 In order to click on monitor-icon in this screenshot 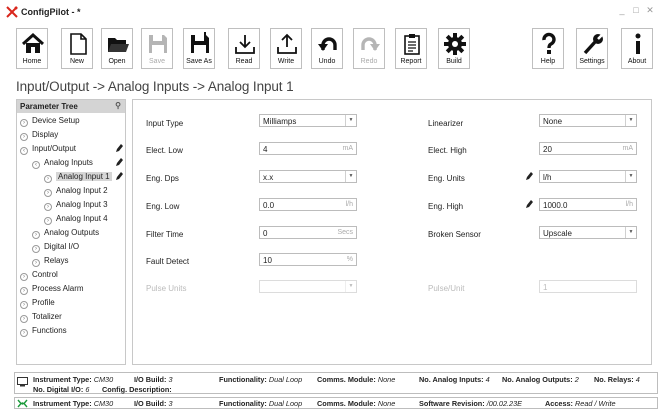, I will do `click(22, 382)`.